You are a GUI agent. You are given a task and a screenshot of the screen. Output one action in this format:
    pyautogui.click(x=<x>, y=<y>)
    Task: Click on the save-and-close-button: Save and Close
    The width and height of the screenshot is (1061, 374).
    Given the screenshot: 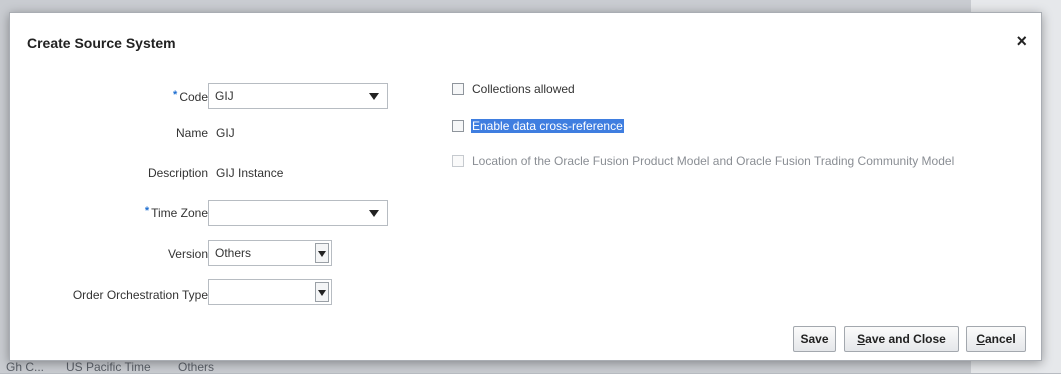 What is the action you would take?
    pyautogui.click(x=901, y=339)
    